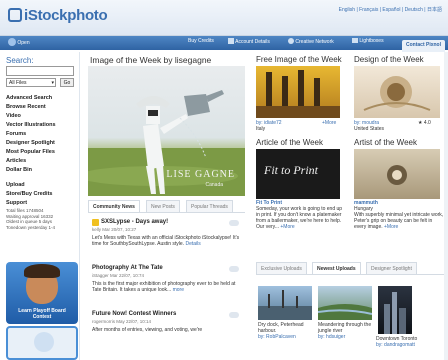 The image size is (448, 360). Describe the element at coordinates (134, 222) in the screenshot. I see `news-1-title: SXSLypse - Days away!` at that location.